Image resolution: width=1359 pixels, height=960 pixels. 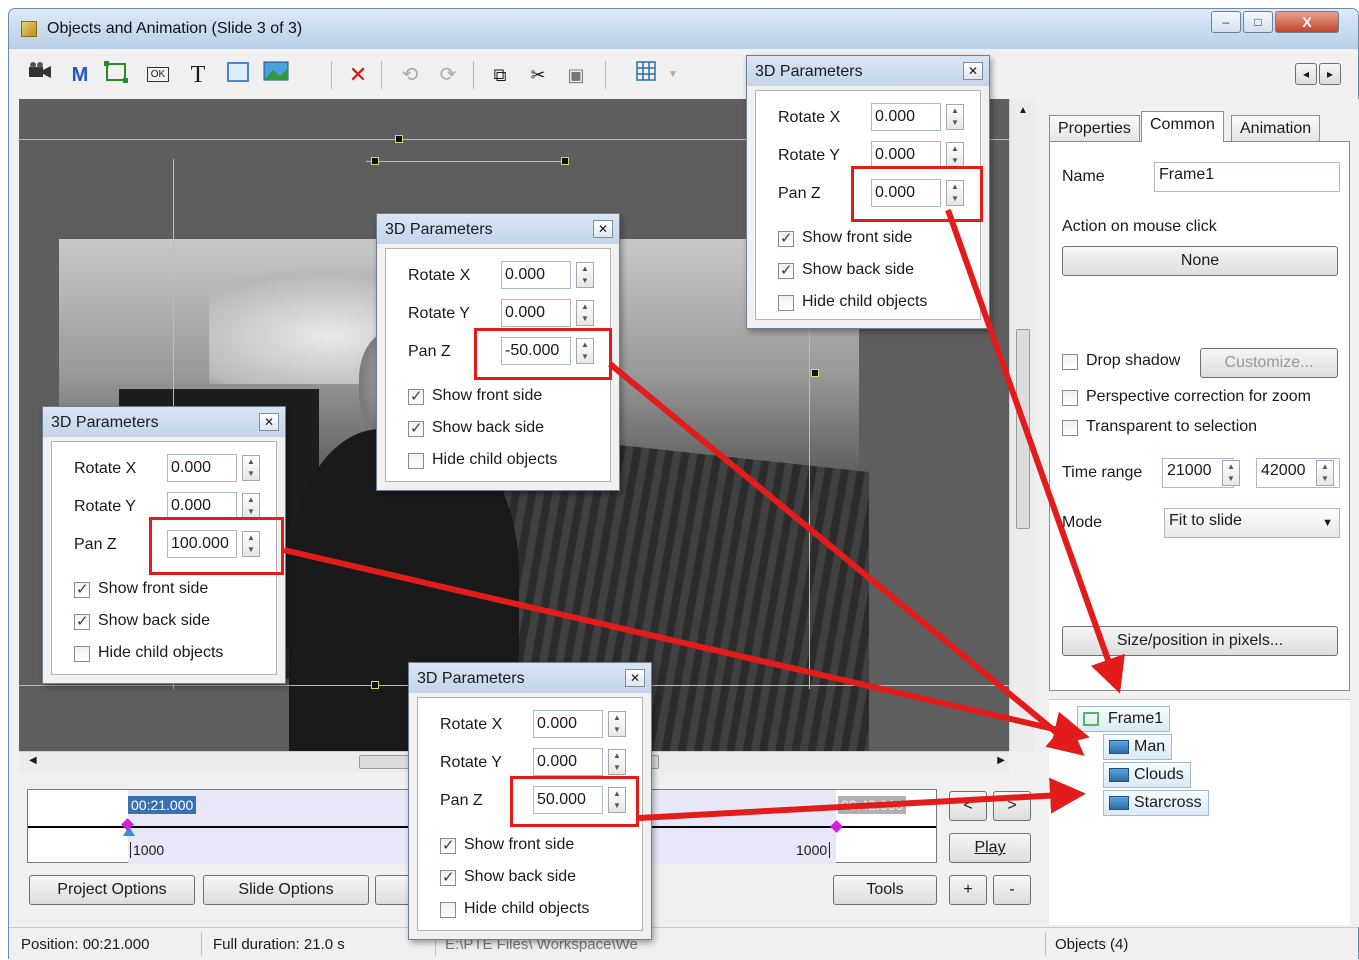 I want to click on arrow-starcross, so click(x=862, y=799).